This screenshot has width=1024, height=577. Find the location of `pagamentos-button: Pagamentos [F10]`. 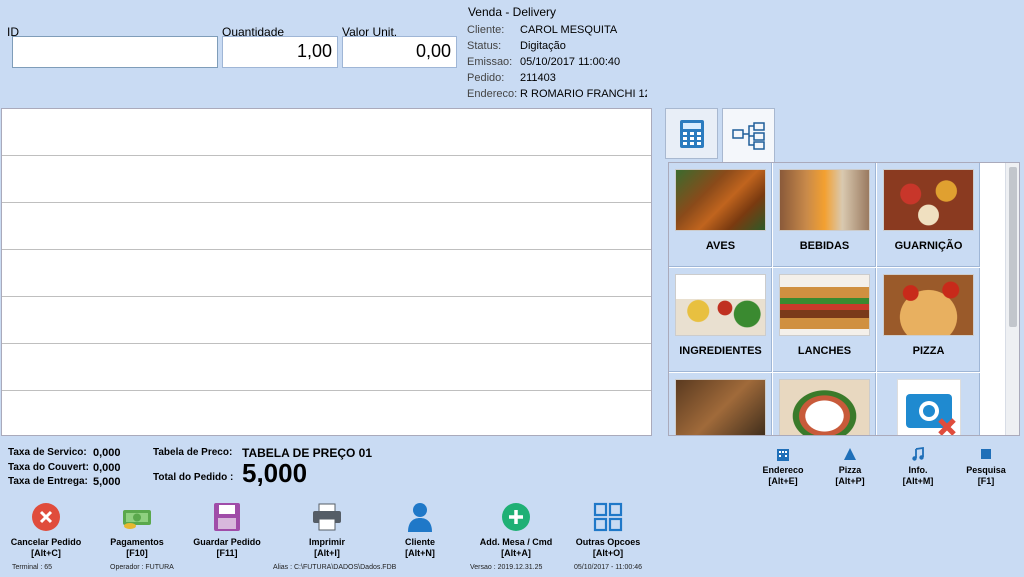

pagamentos-button: Pagamentos [F10] is located at coordinates (137, 530).